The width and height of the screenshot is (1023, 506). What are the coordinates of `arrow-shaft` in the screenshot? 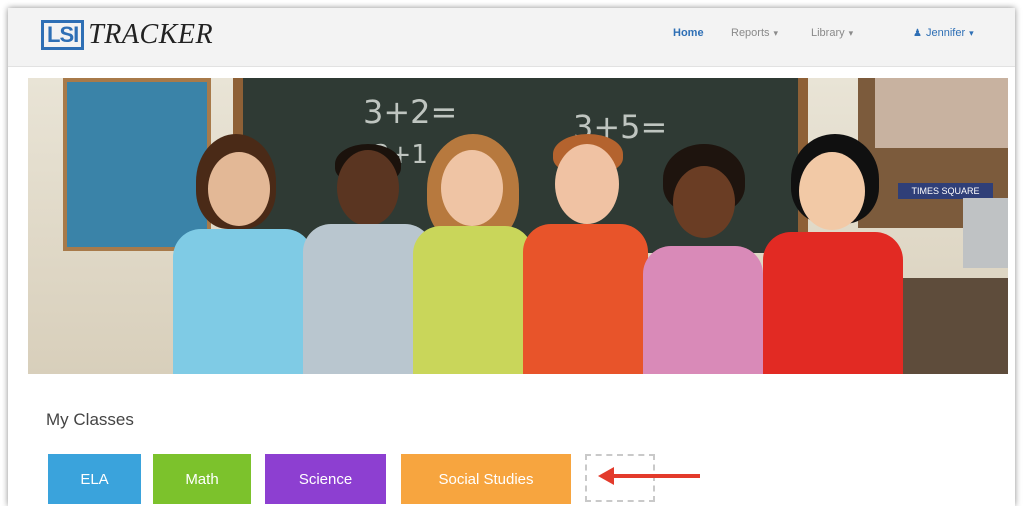 It's located at (656, 476).